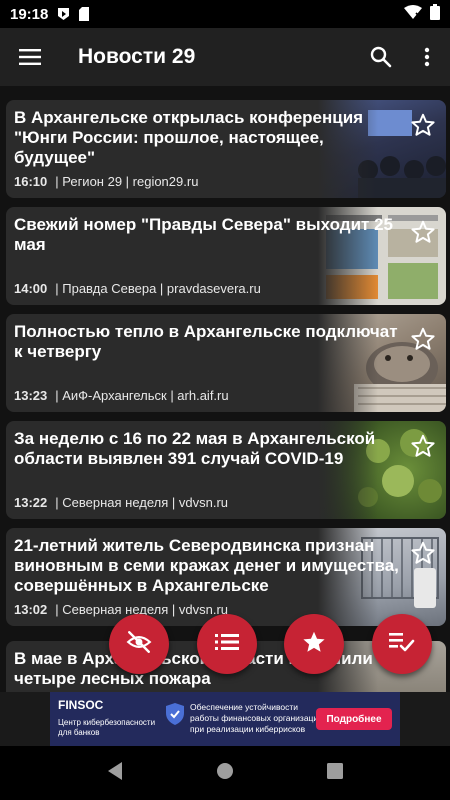  I want to click on play-protect-icon, so click(63, 14).